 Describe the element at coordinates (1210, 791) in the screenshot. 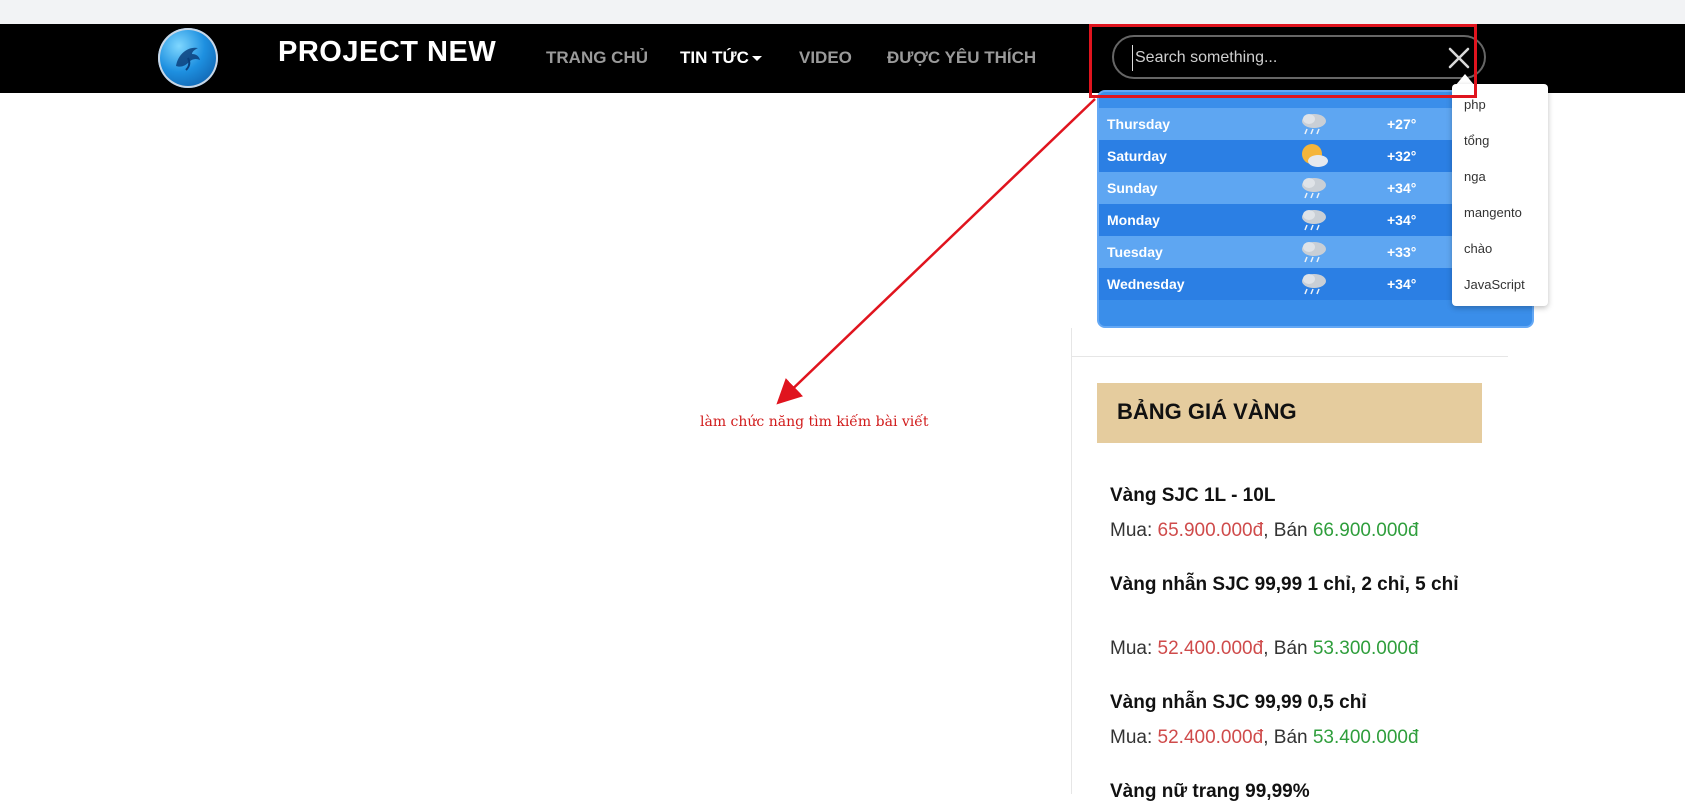

I see `gold-item-name: Vàng nữ trang 99,99%` at that location.